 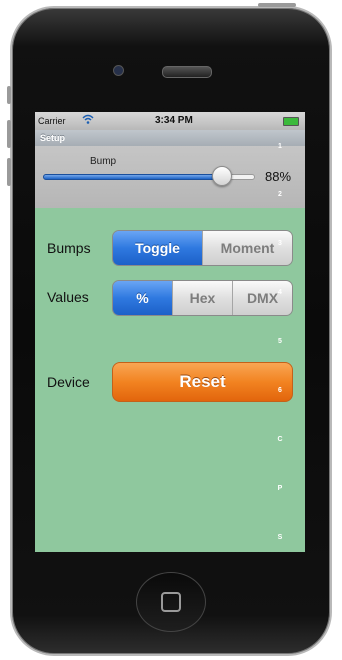 I want to click on bump-slider-thumb, so click(x=221, y=176).